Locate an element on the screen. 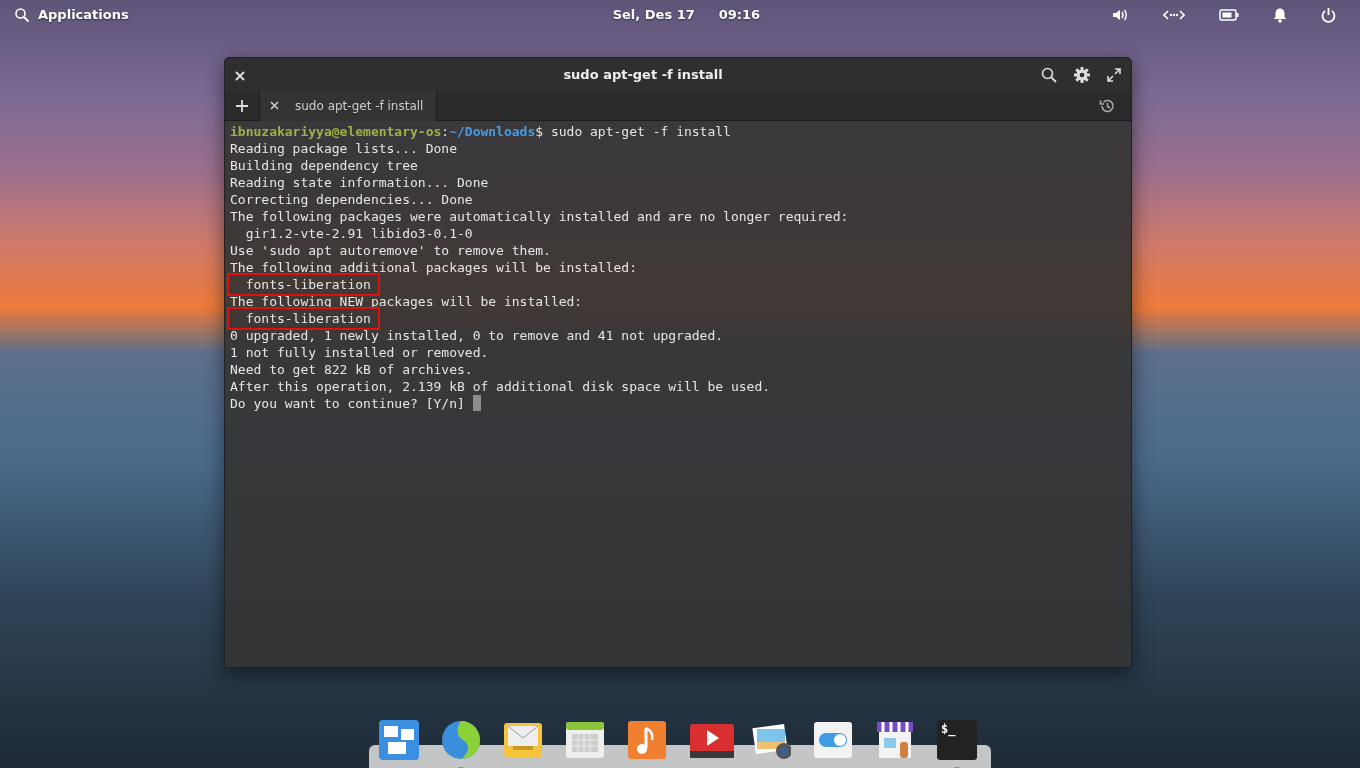  panel-date: Sel, Des 17 is located at coordinates (653, 15).